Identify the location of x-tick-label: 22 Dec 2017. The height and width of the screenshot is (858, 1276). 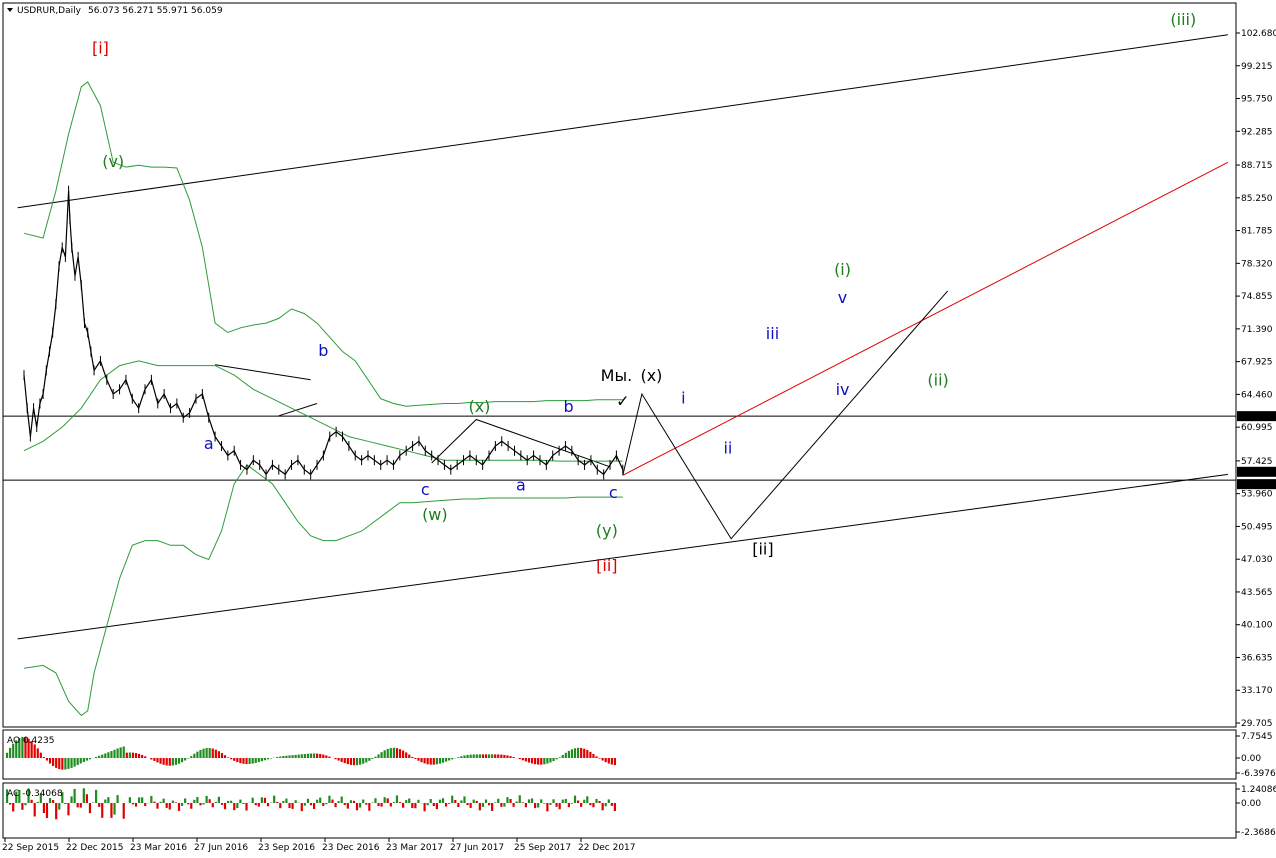
(607, 848).